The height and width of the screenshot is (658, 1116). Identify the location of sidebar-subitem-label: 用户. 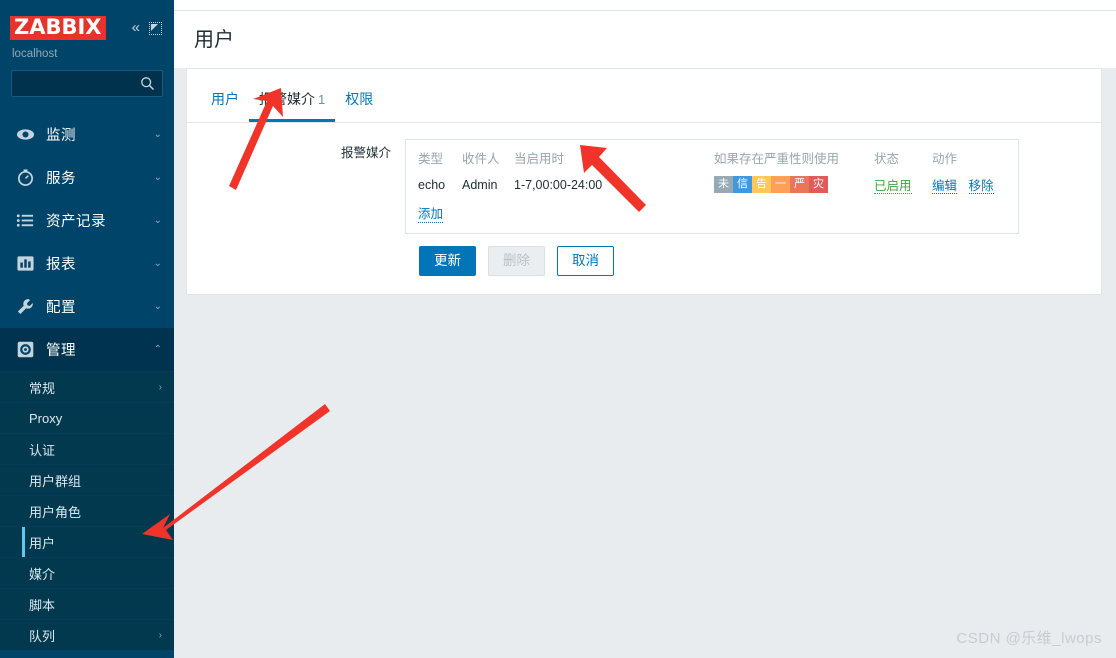
(42, 543).